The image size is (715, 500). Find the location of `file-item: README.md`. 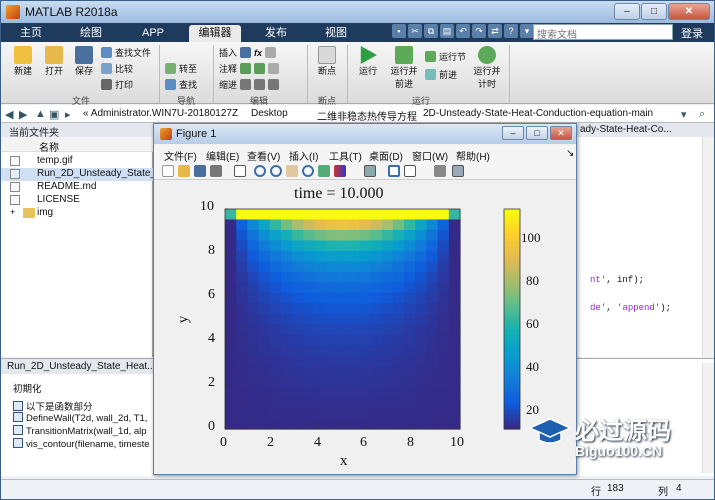

file-item: README.md is located at coordinates (77, 187).